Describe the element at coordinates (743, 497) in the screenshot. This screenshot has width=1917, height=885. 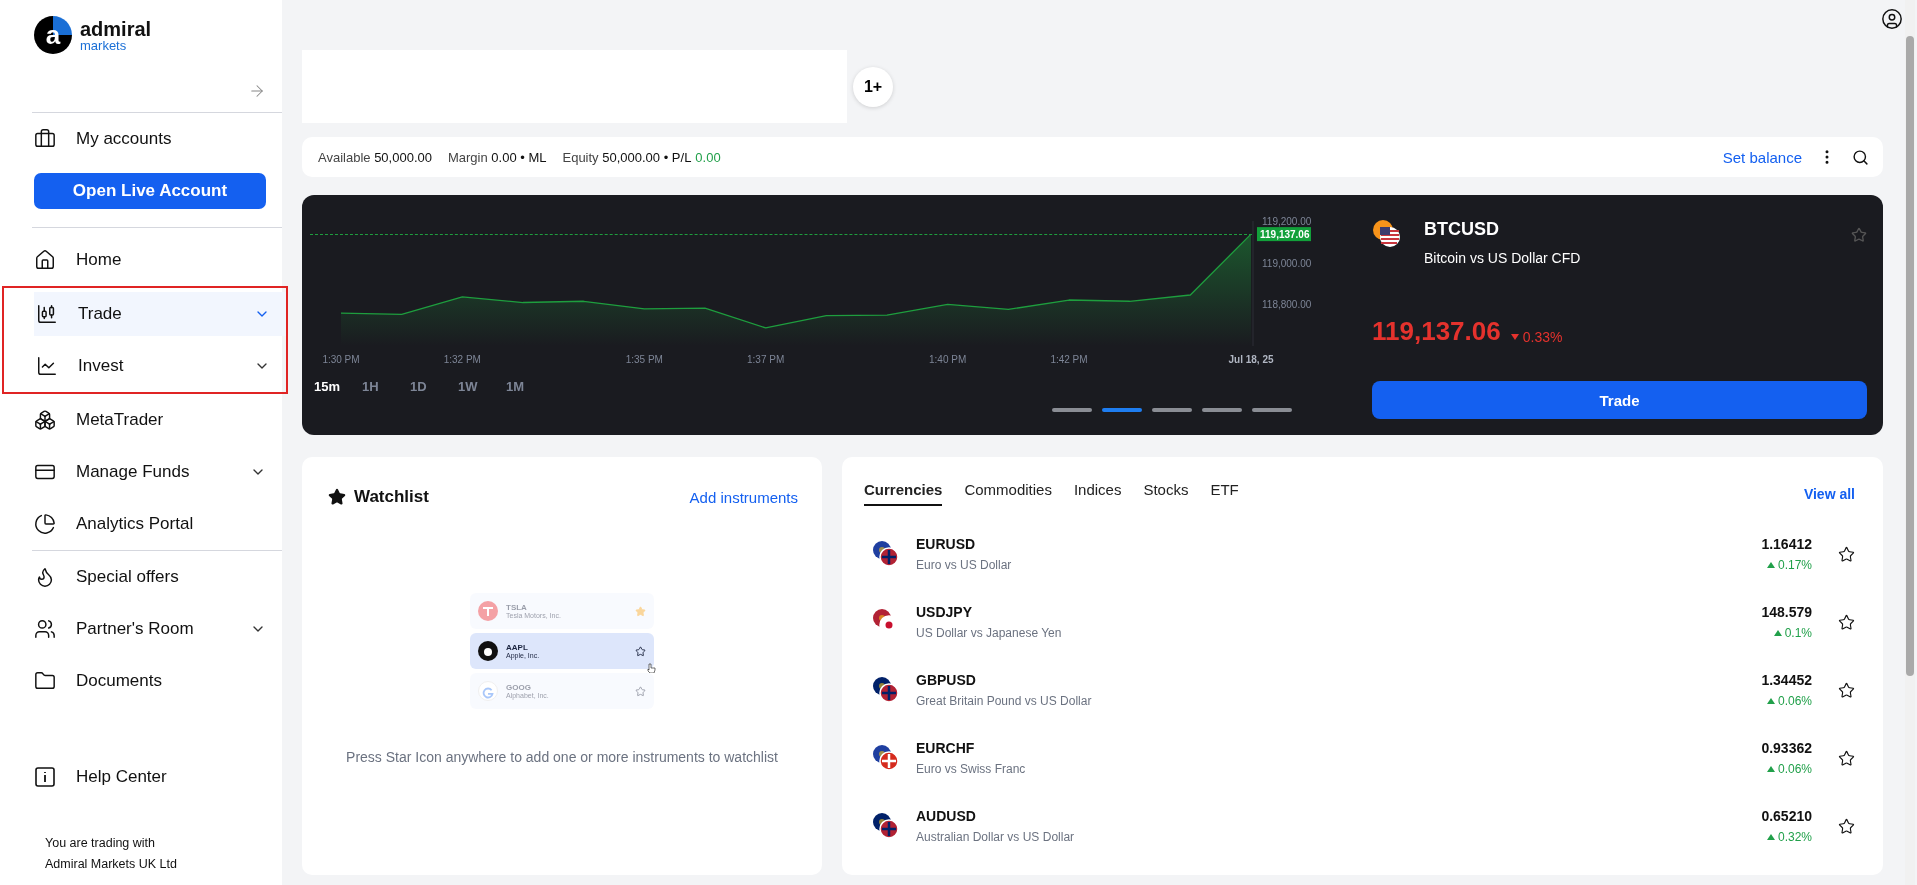
I see `add-instruments-link: Add instruments` at that location.